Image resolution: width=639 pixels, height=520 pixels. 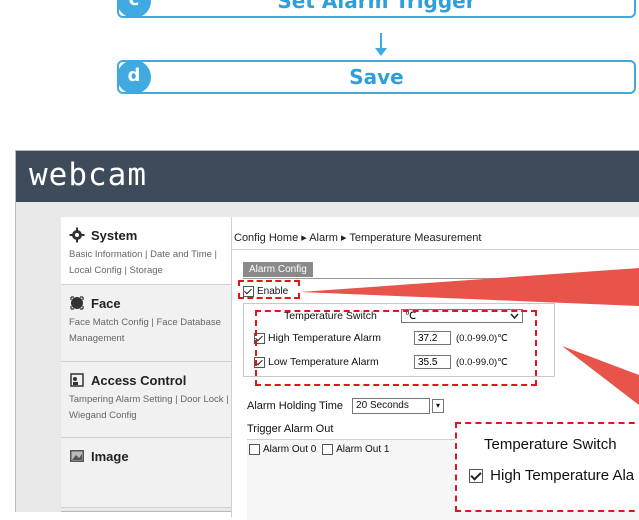 I want to click on zoom-callout: Temperature Switch High Temperature Ala, so click(x=547, y=467).